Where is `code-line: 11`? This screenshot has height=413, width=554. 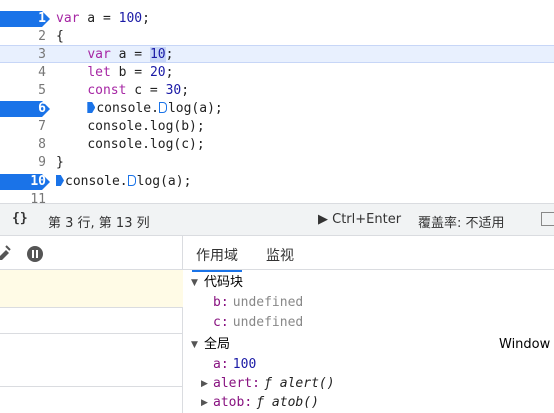 code-line: 11 is located at coordinates (277, 197).